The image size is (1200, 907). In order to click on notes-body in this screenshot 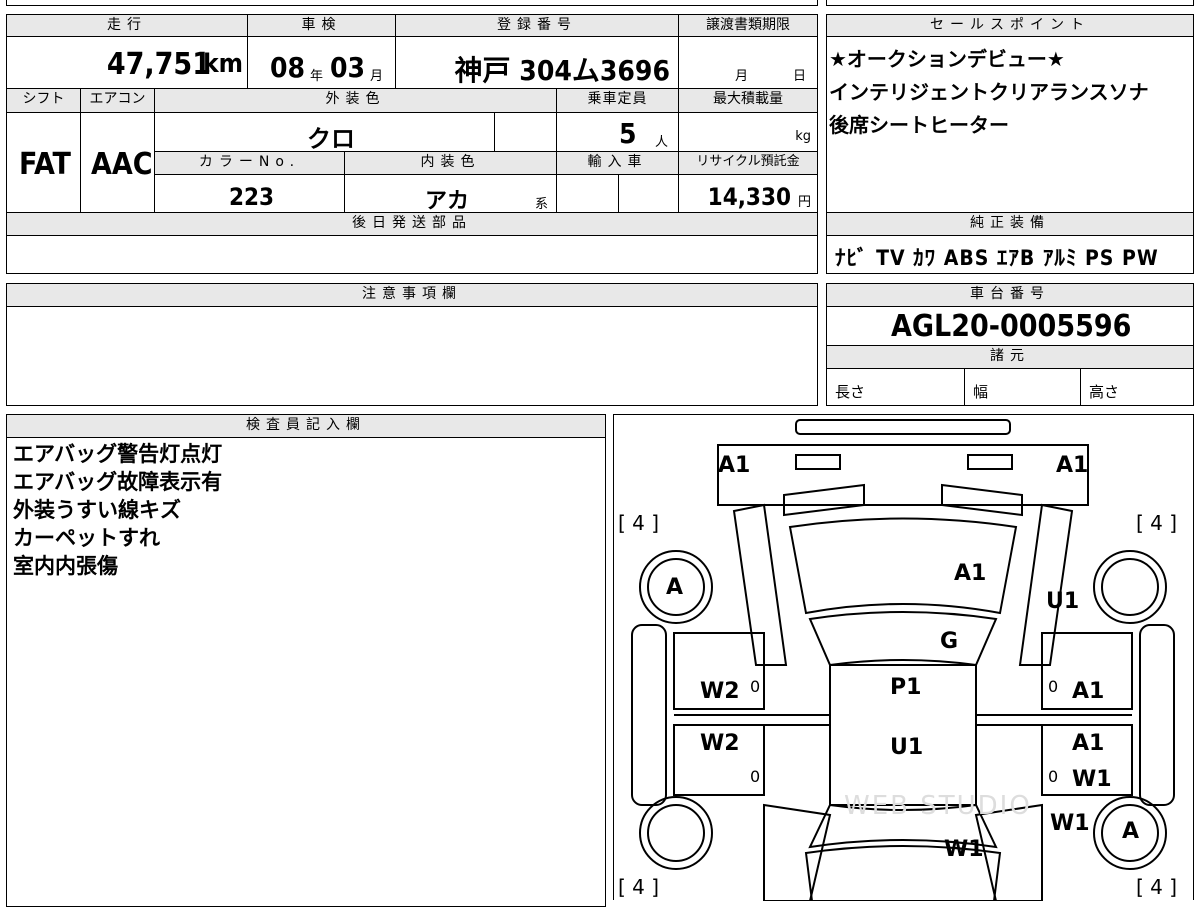, I will do `click(412, 356)`.